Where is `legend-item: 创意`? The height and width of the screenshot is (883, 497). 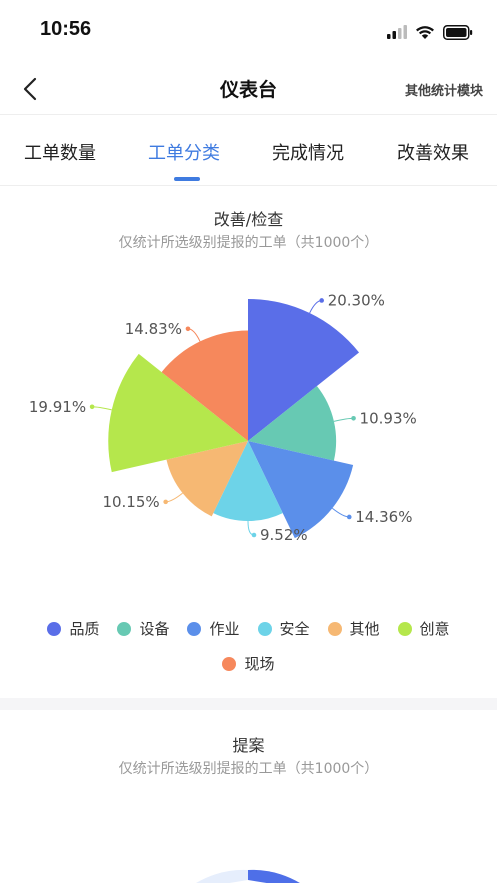
legend-item: 创意 is located at coordinates (423, 628).